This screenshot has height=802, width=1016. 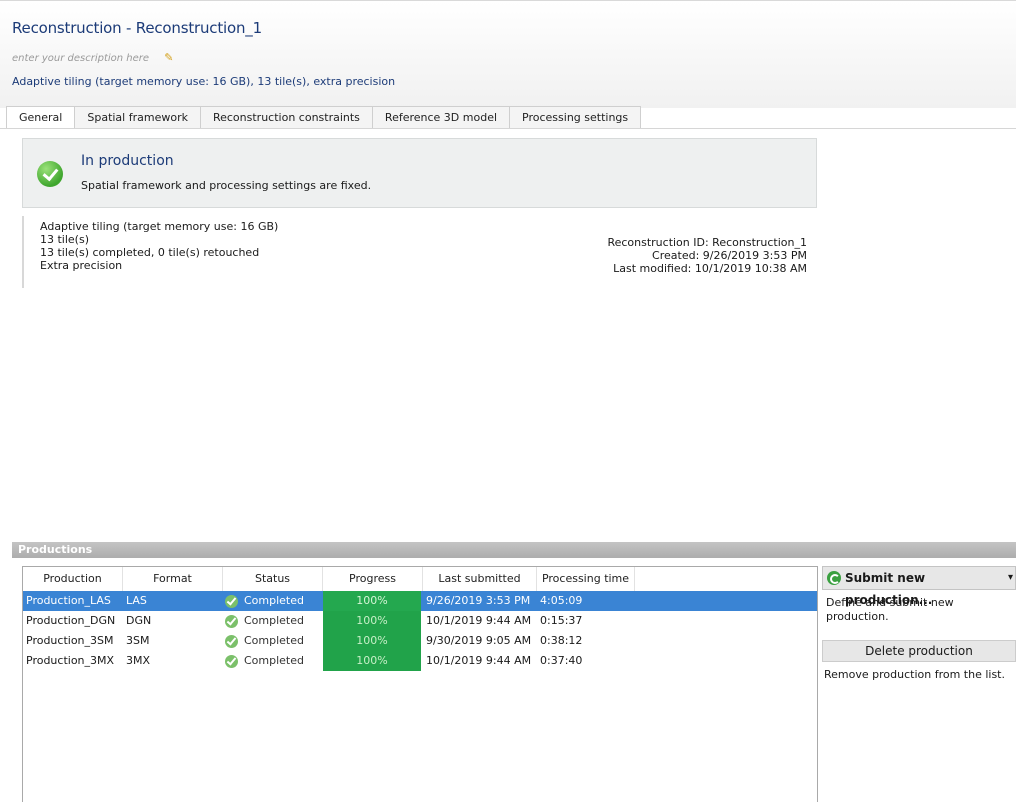 I want to click on processing-time: 4:05:09, so click(x=561, y=600).